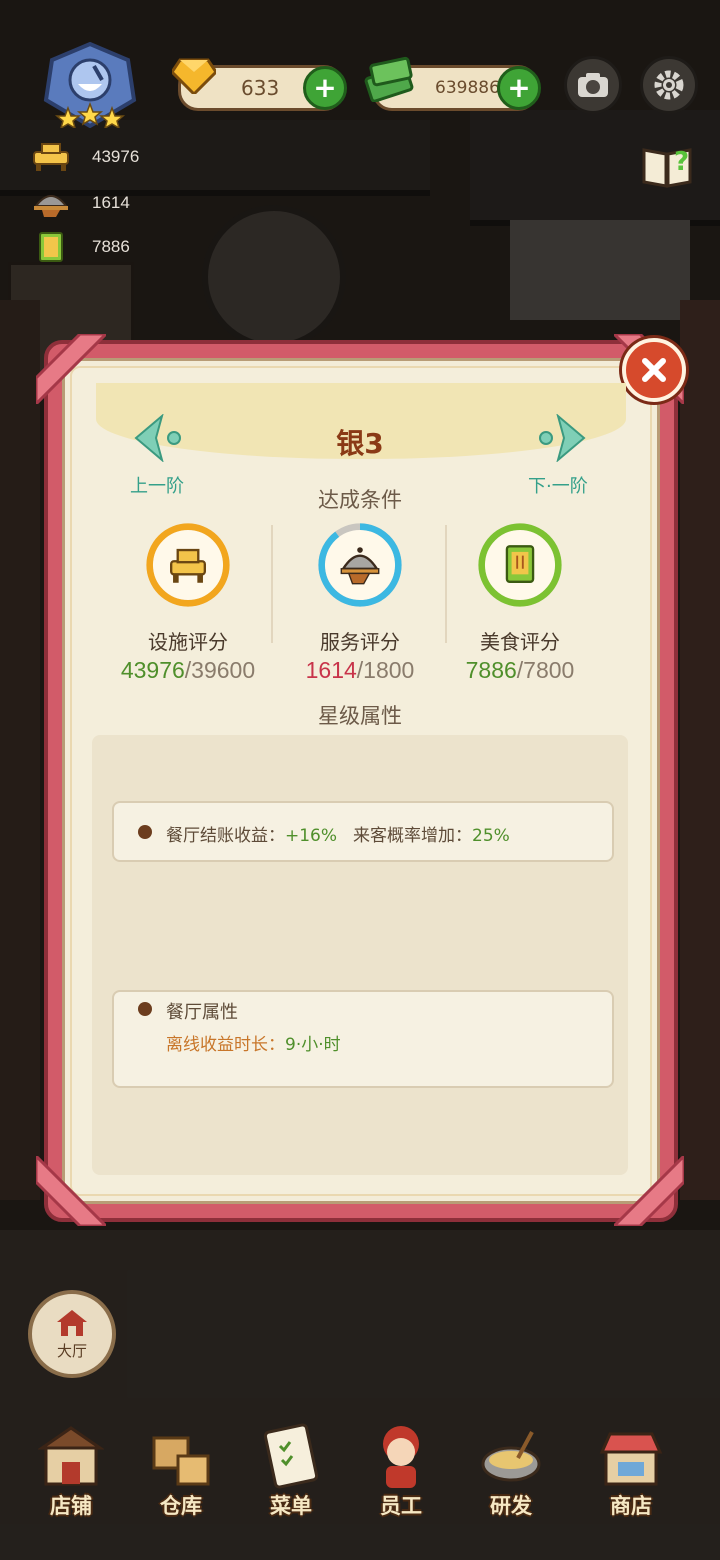  I want to click on nav-research: 研发, so click(511, 1473).